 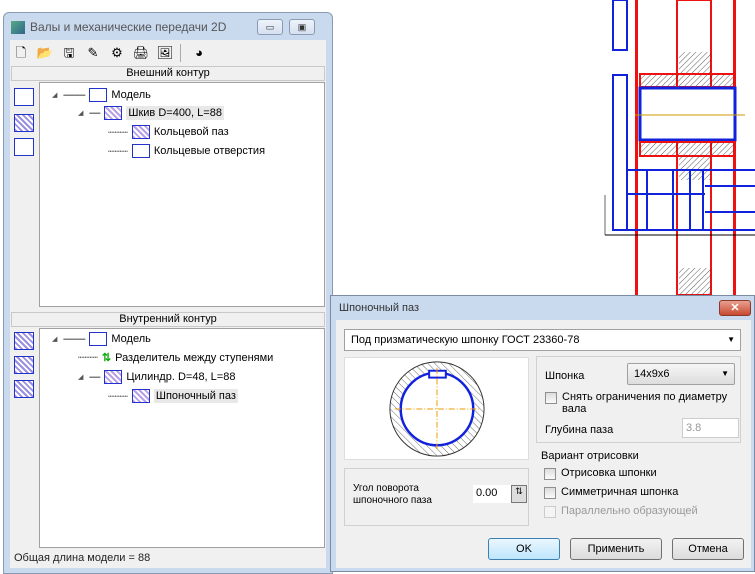 I want to click on cylinder-icon, so click(x=113, y=377).